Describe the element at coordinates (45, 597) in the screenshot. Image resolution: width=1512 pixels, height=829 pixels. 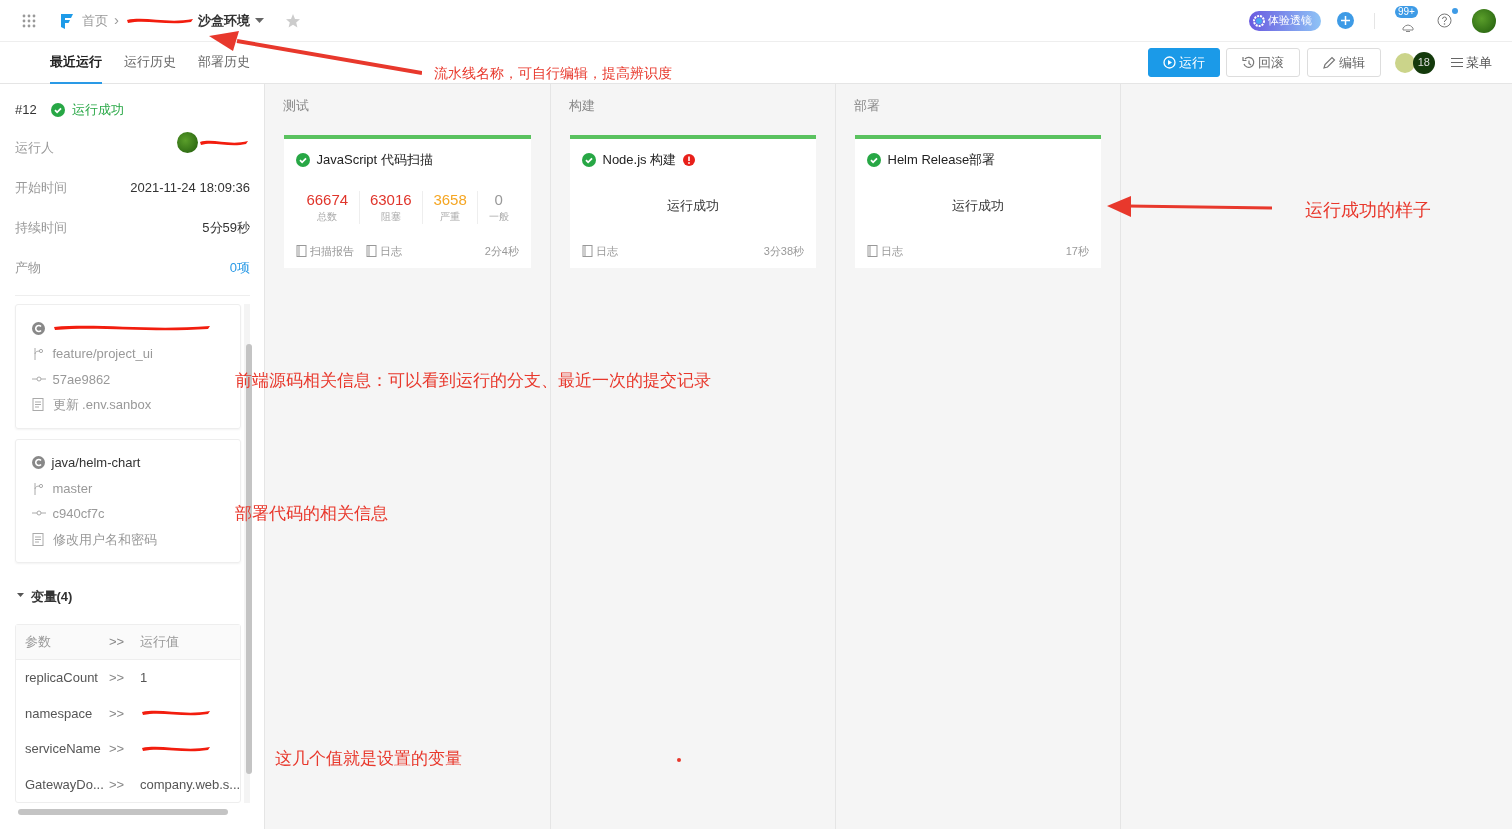
I see `variables-toggle: 变量(4)` at that location.